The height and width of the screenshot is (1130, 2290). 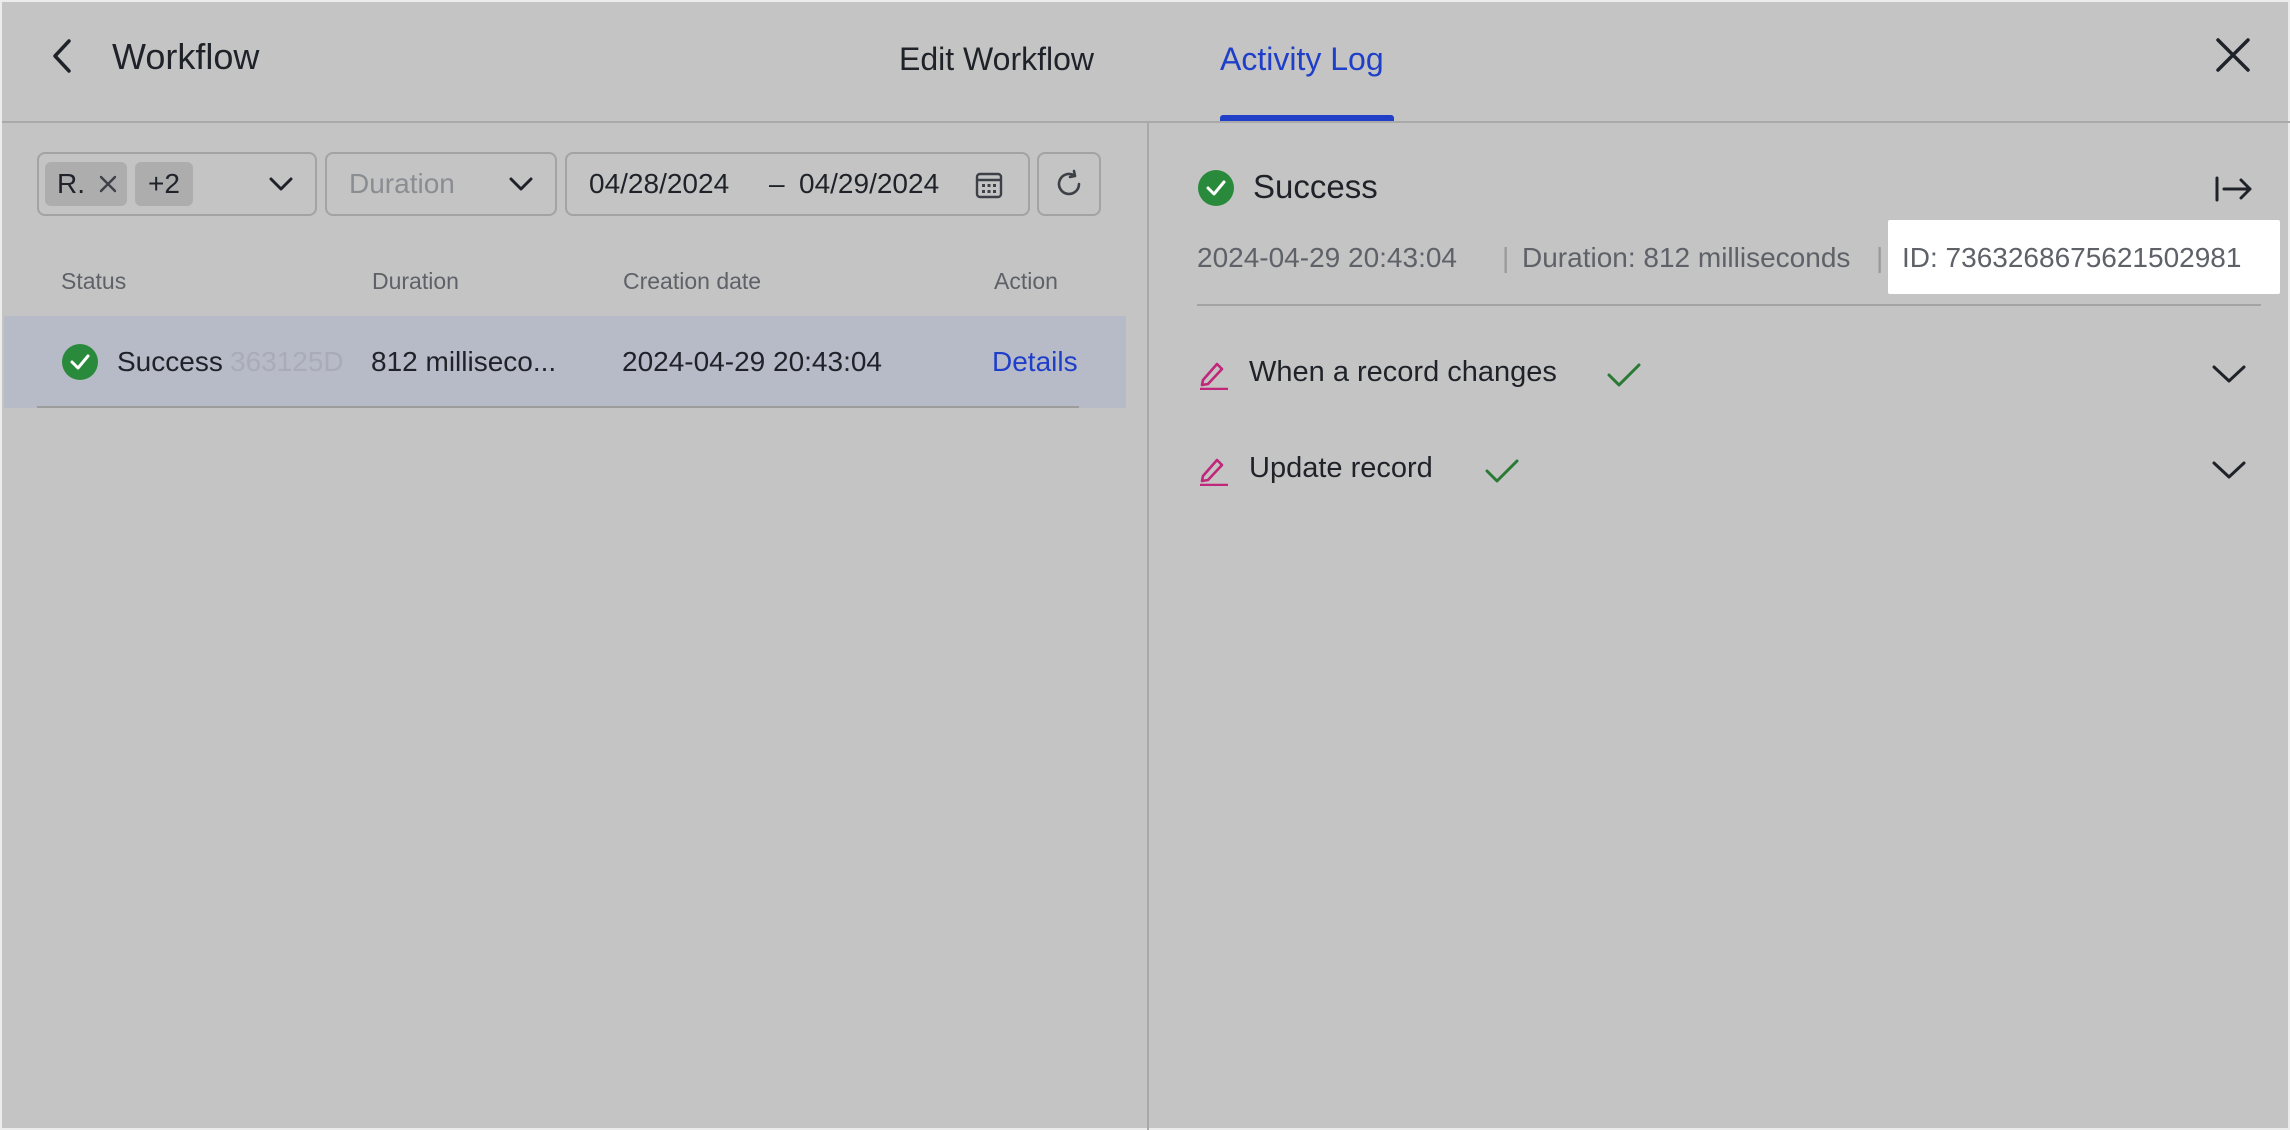 What do you see at coordinates (1148, 626) in the screenshot?
I see `panel-divider` at bounding box center [1148, 626].